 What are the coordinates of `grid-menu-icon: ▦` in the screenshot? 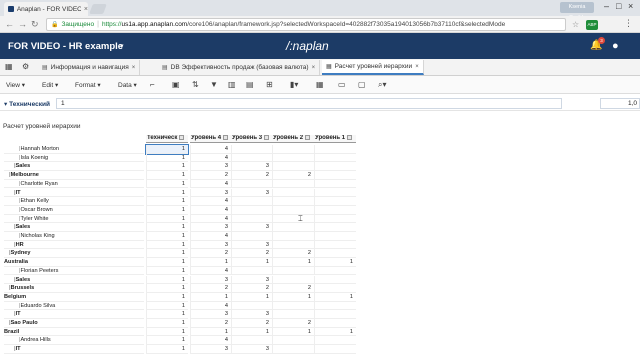 It's located at (9, 66).